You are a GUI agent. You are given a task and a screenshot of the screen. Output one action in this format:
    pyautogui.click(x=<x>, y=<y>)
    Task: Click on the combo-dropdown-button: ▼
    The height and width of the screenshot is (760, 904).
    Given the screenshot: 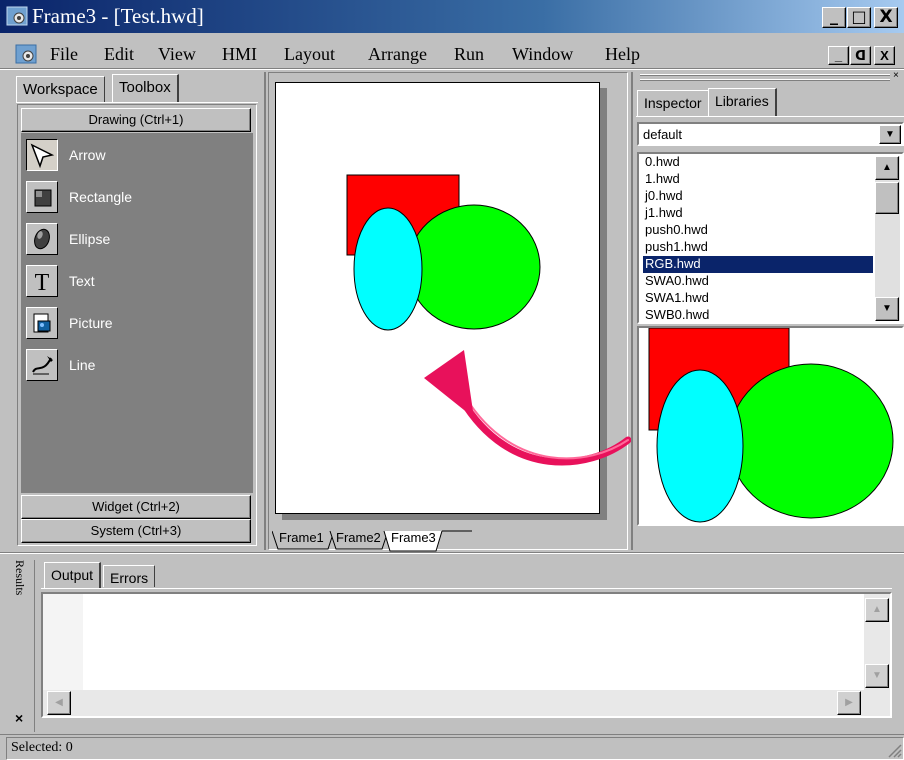 What is the action you would take?
    pyautogui.click(x=890, y=134)
    